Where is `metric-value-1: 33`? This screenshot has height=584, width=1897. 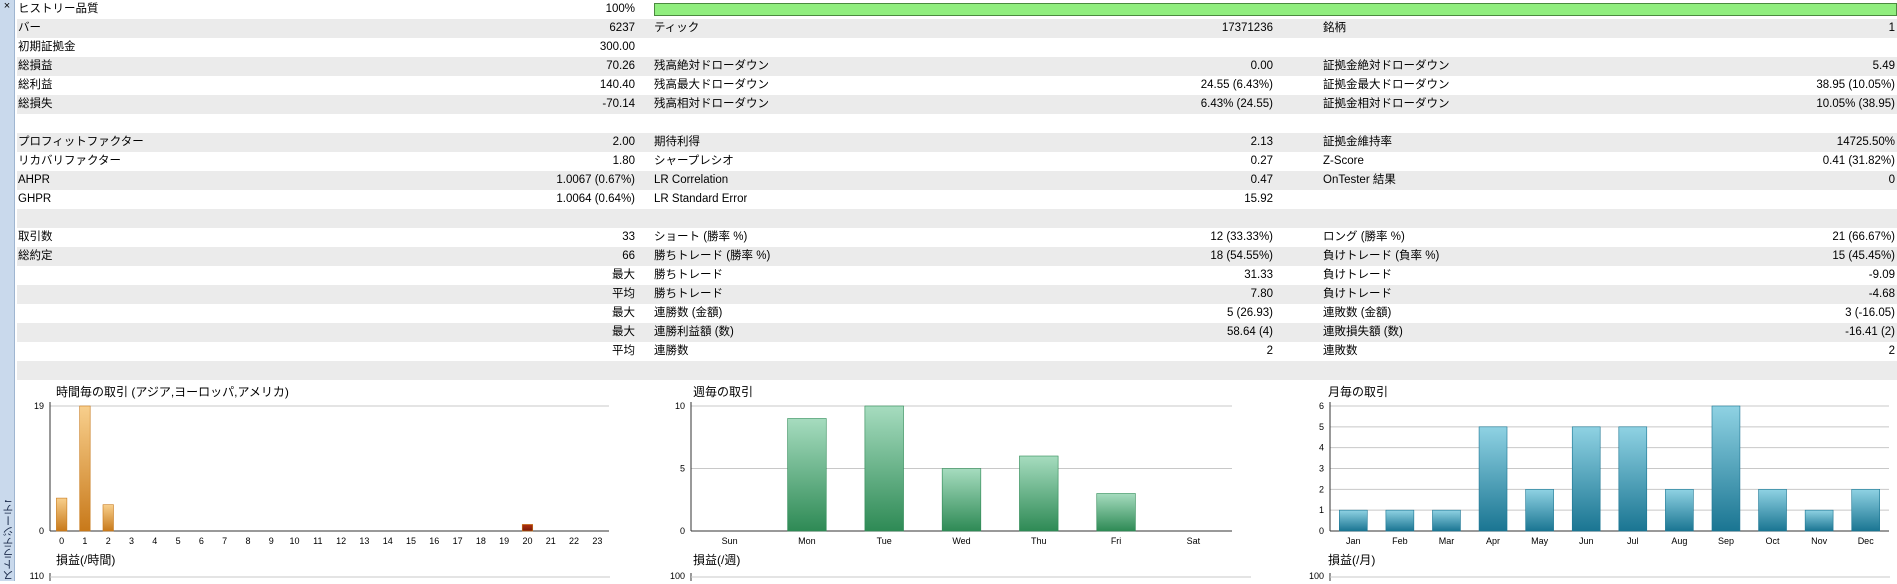
metric-value-1: 33 is located at coordinates (628, 237).